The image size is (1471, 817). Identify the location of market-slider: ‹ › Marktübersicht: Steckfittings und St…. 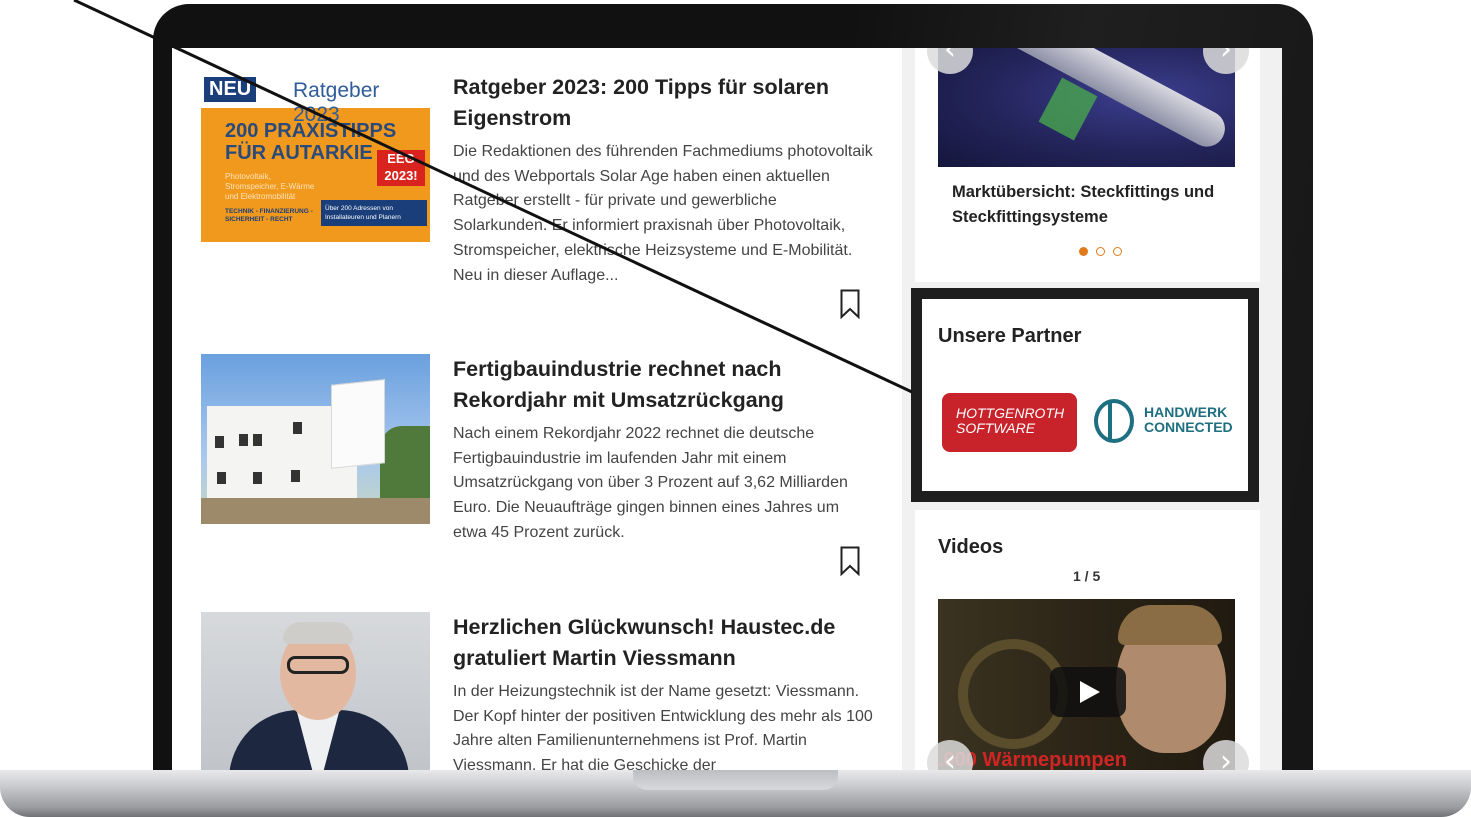
(1087, 165).